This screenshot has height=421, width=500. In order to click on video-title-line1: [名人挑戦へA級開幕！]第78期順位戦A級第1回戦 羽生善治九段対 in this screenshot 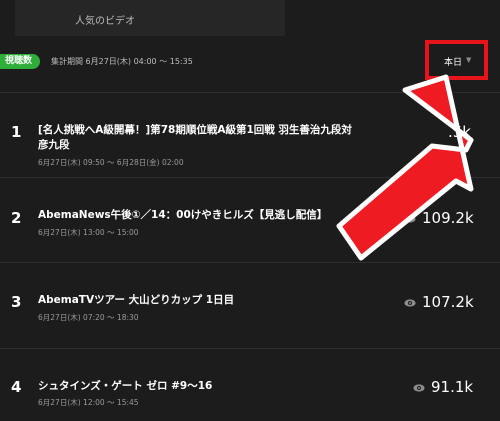, I will do `click(195, 130)`.